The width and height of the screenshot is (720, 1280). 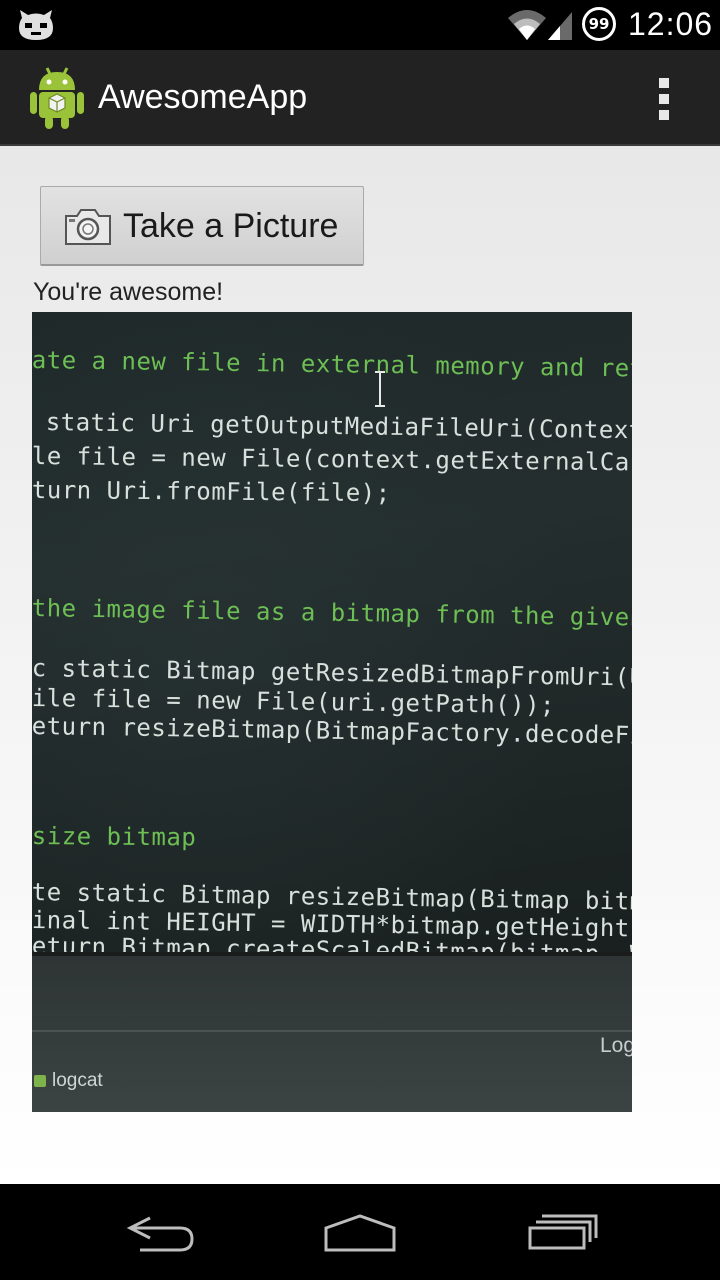 I want to click on code-line: turn Uri.fromFile(file);, so click(x=211, y=491).